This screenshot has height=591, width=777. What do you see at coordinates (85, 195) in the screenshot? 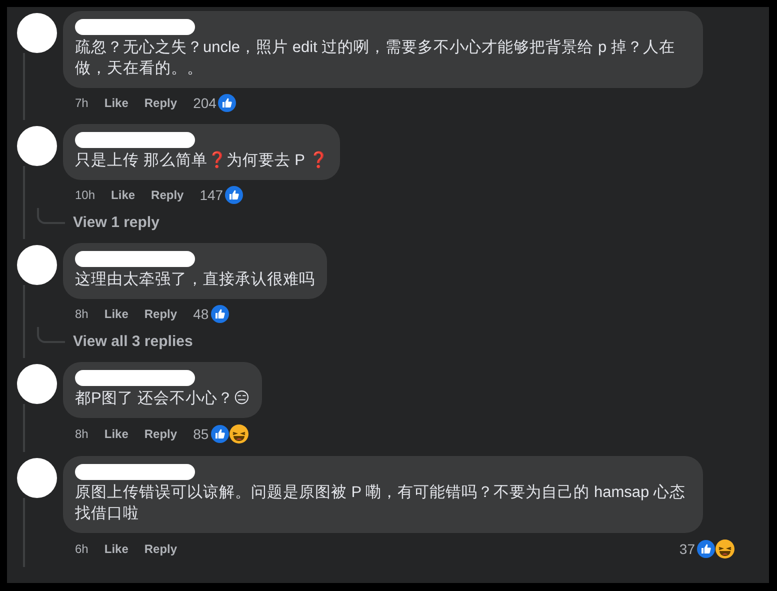
I see `comment-time: 10h` at bounding box center [85, 195].